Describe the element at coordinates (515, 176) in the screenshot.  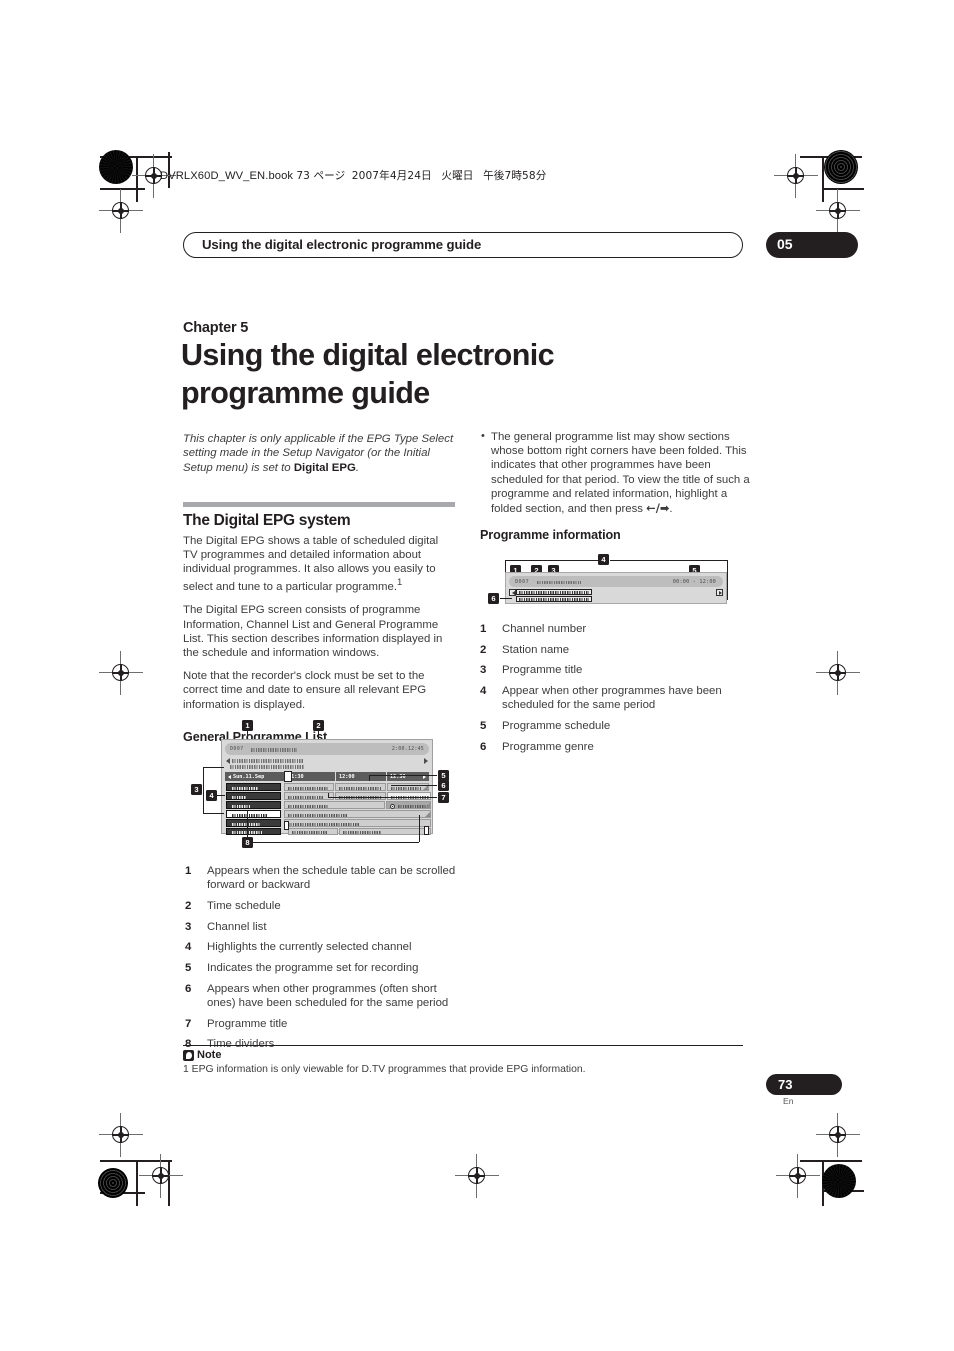
I see `print-header-time: 午後7時58分` at that location.